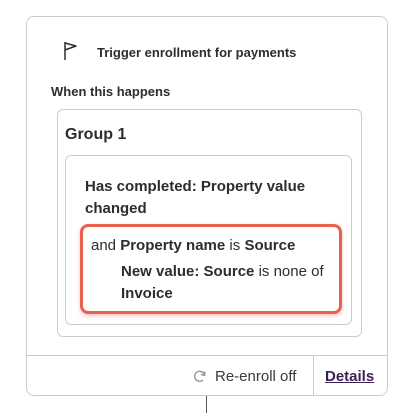 The image size is (413, 413). Describe the element at coordinates (104, 245) in the screenshot. I see `and-label: and` at that location.